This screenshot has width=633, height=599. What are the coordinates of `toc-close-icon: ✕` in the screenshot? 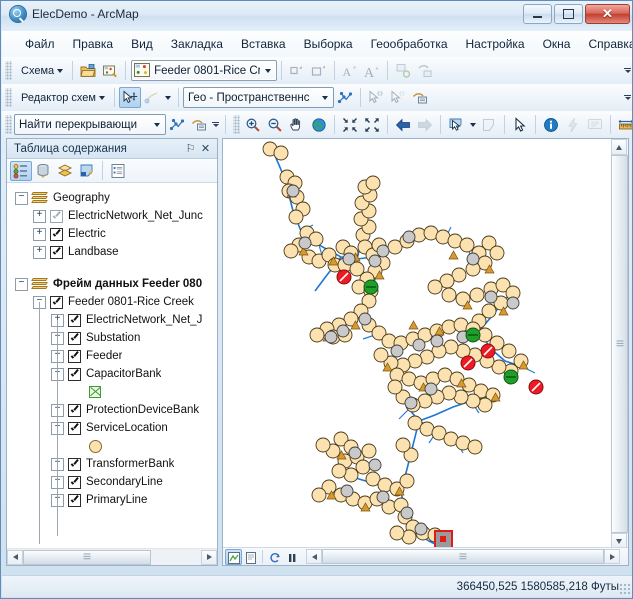 It's located at (205, 148).